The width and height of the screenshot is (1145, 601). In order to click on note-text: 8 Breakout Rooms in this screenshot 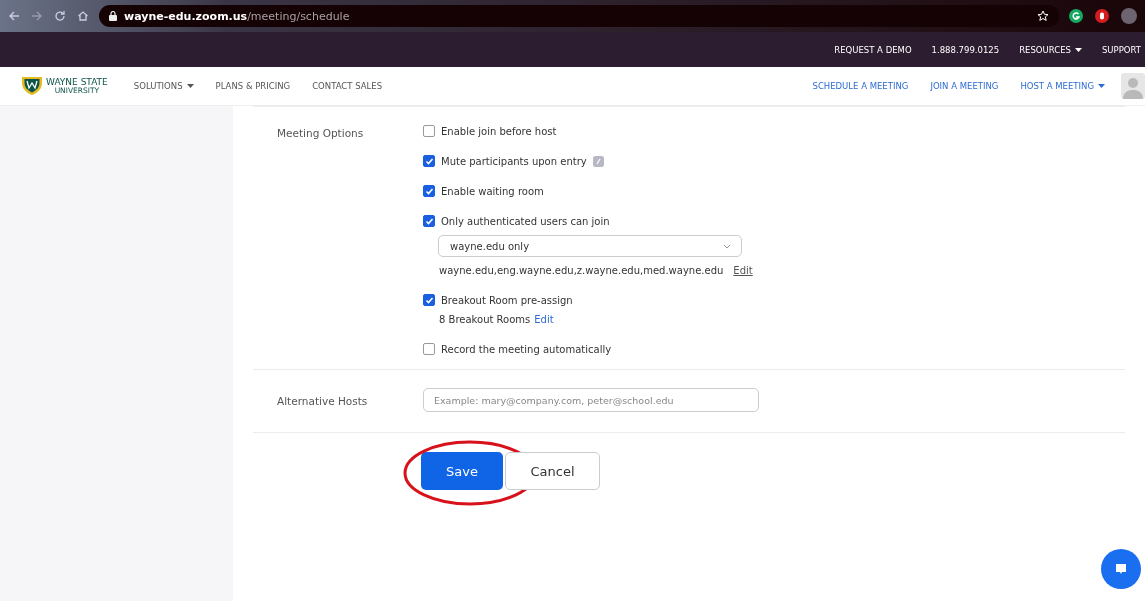, I will do `click(485, 319)`.